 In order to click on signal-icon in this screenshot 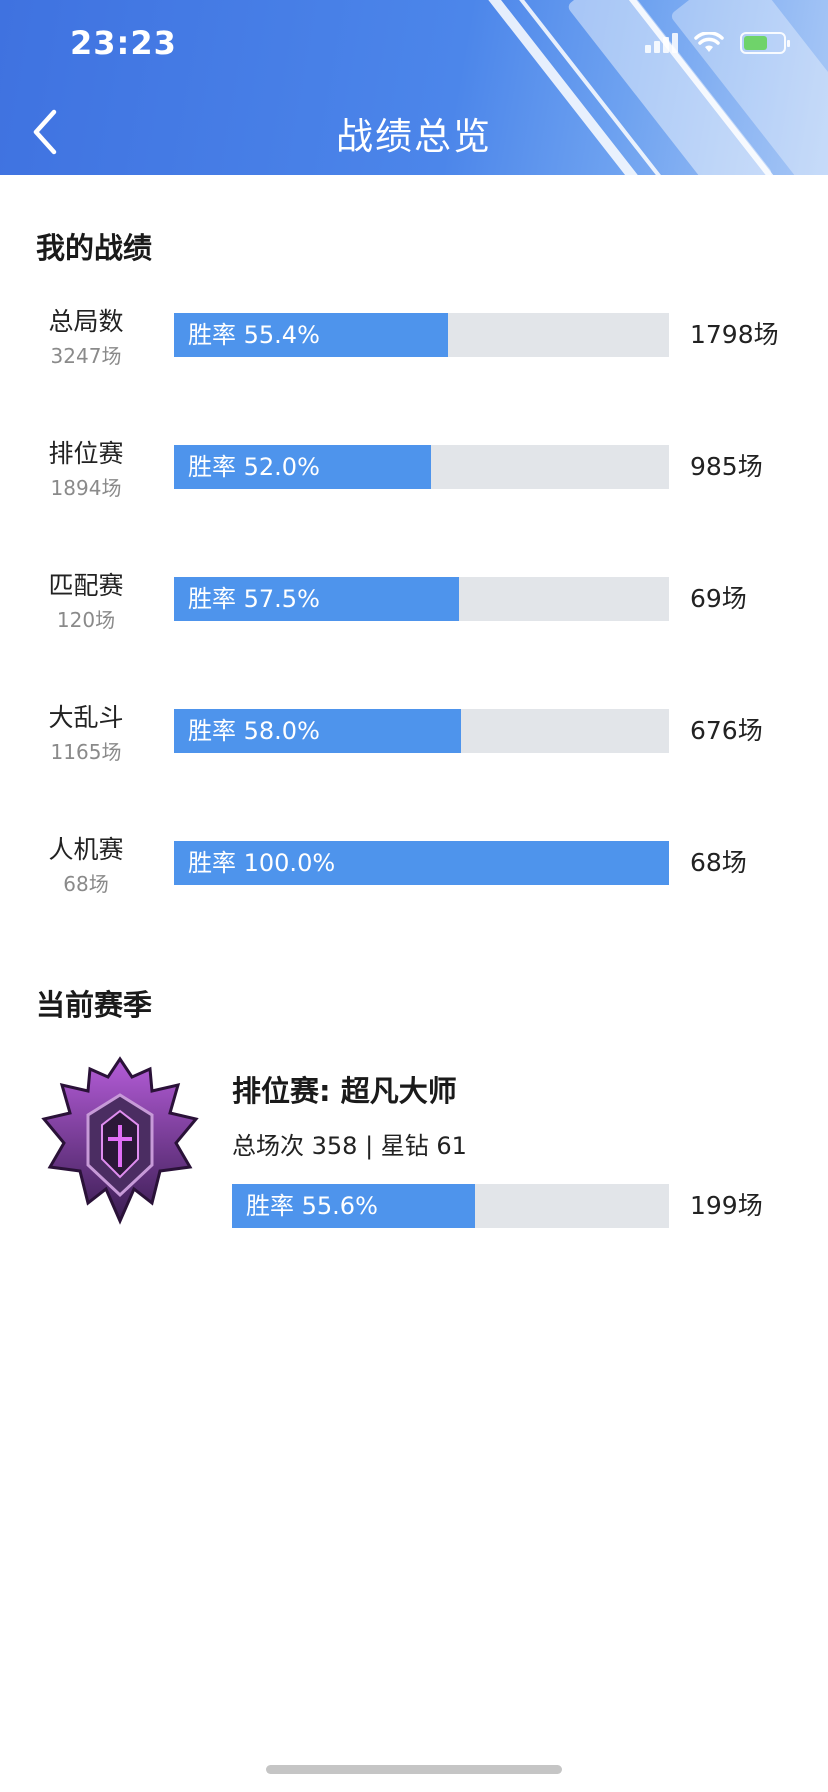, I will do `click(661, 43)`.